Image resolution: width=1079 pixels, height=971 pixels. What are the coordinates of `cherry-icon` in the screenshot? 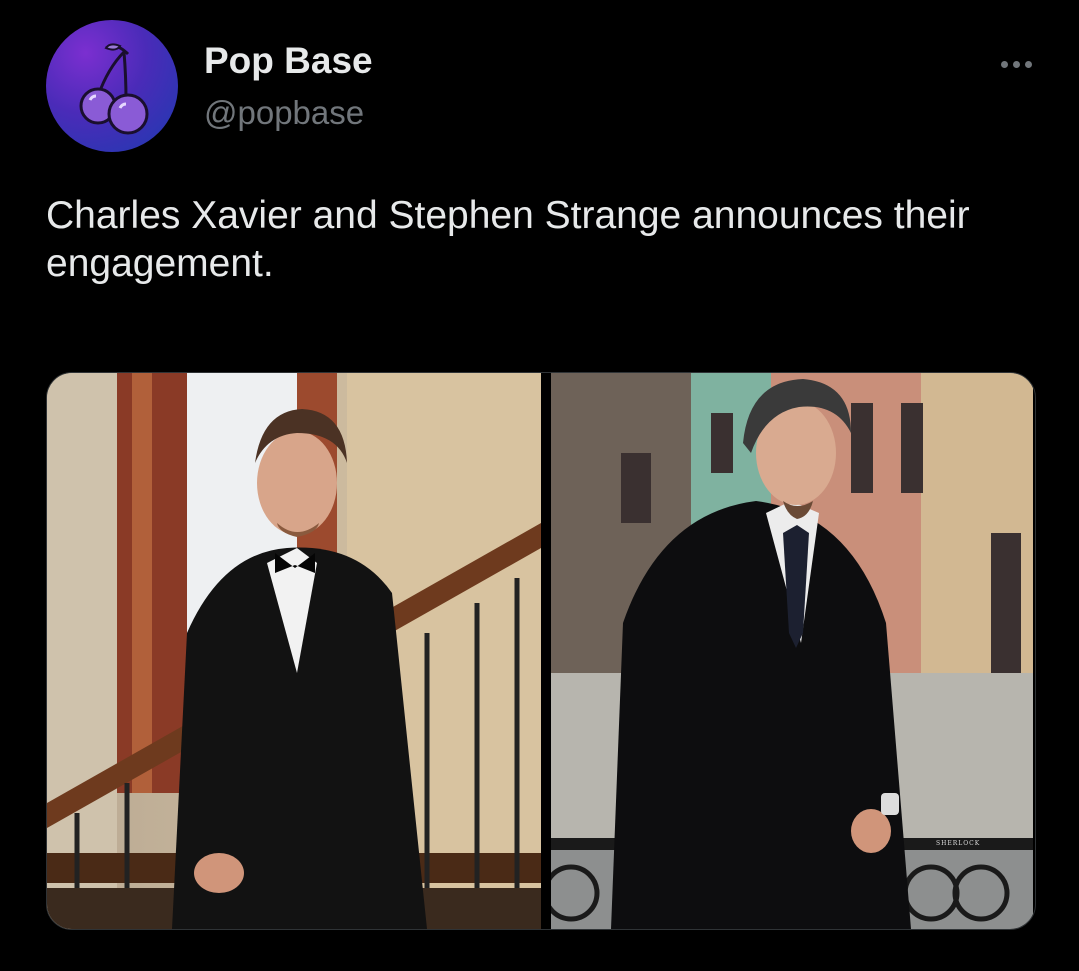 It's located at (114, 89).